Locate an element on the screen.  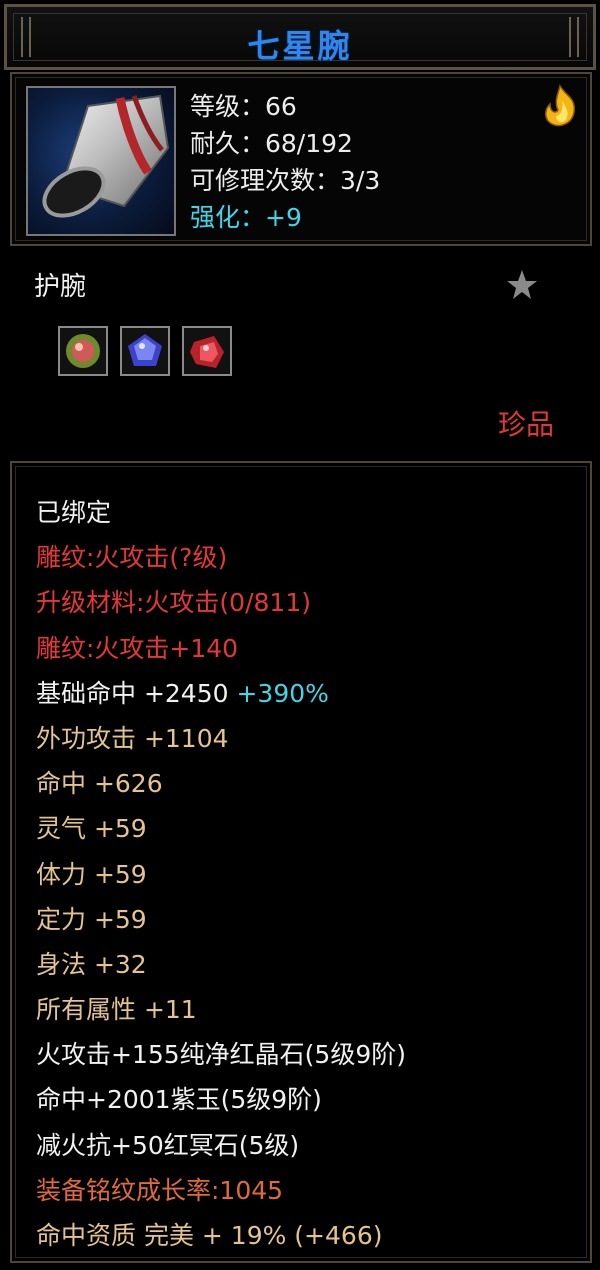
stamina: 体力 +59 is located at coordinates (91, 874).